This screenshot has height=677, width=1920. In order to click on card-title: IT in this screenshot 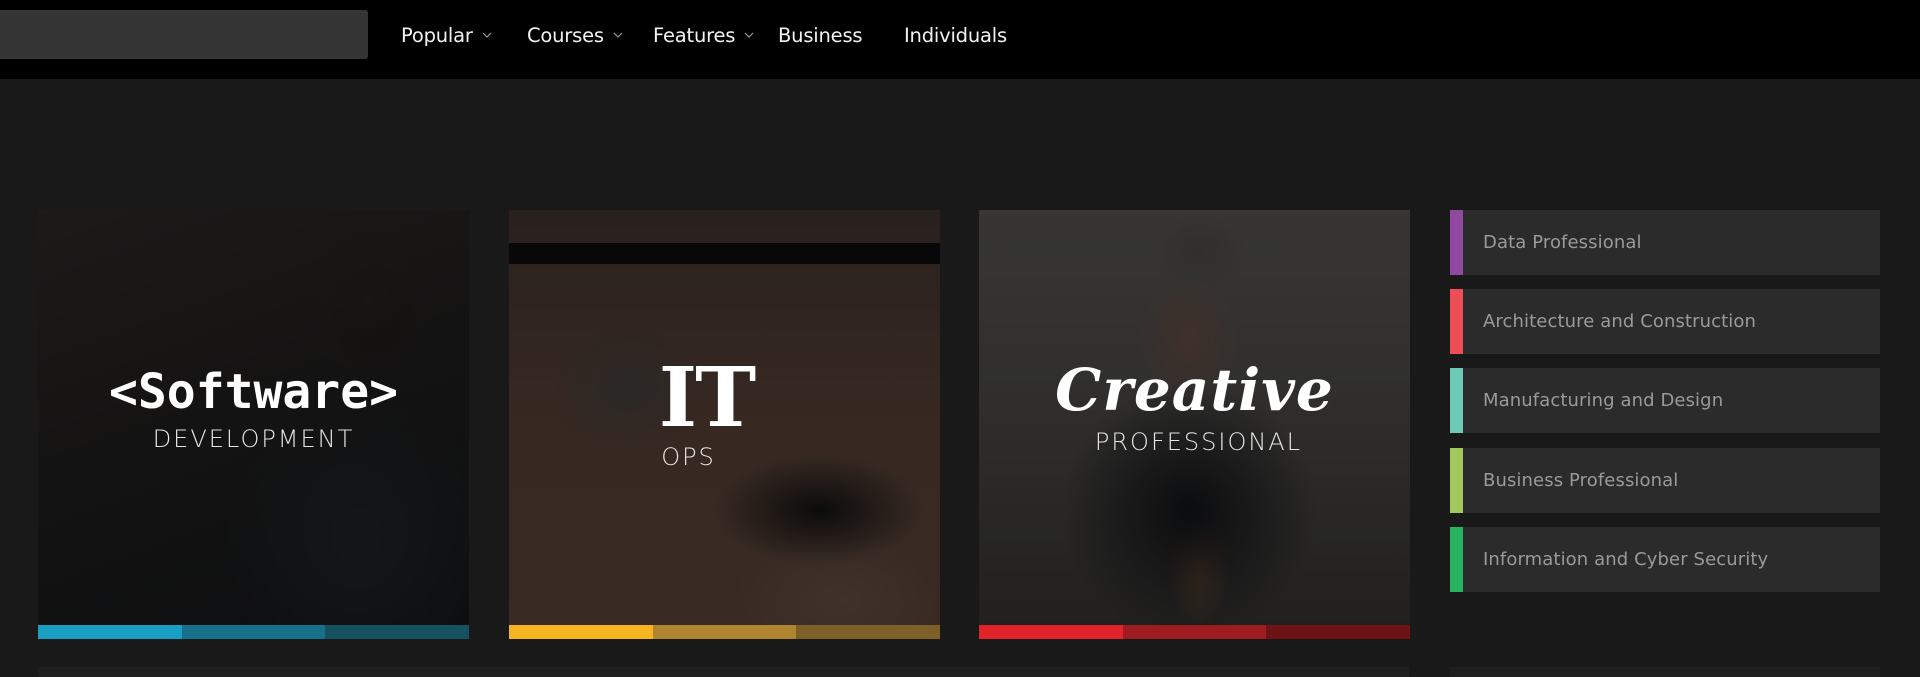, I will do `click(707, 398)`.